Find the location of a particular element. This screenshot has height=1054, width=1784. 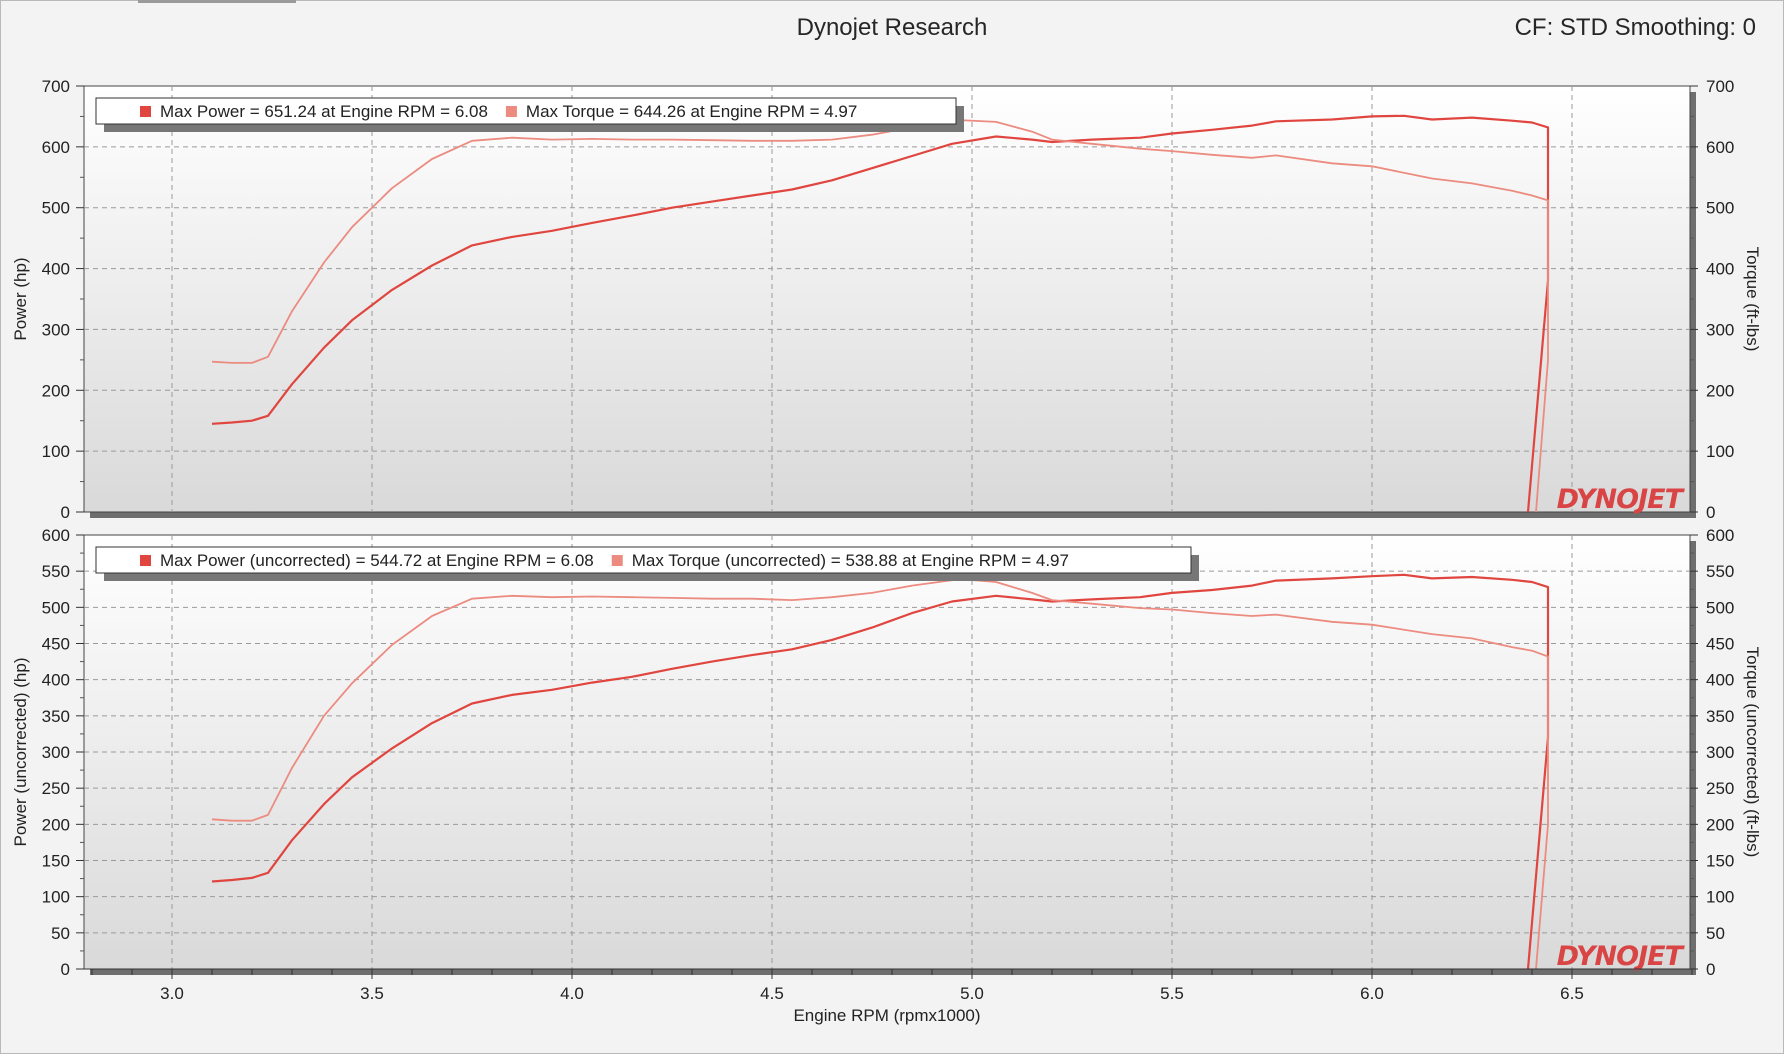

y2-axis-label: Torque (ft-lbs) is located at coordinates (1752, 299).